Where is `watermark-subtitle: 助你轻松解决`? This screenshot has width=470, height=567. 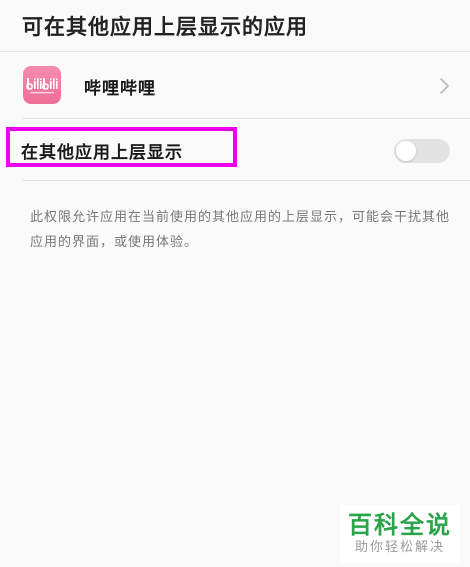 watermark-subtitle: 助你轻松解决 is located at coordinates (399, 547).